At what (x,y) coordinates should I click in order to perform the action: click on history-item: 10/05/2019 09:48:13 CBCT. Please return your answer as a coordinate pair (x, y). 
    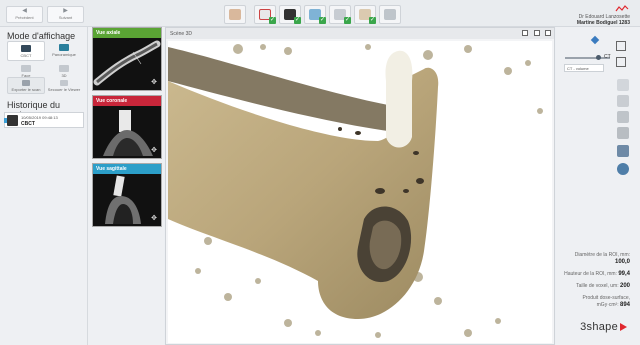
    Looking at the image, I should click on (44, 120).